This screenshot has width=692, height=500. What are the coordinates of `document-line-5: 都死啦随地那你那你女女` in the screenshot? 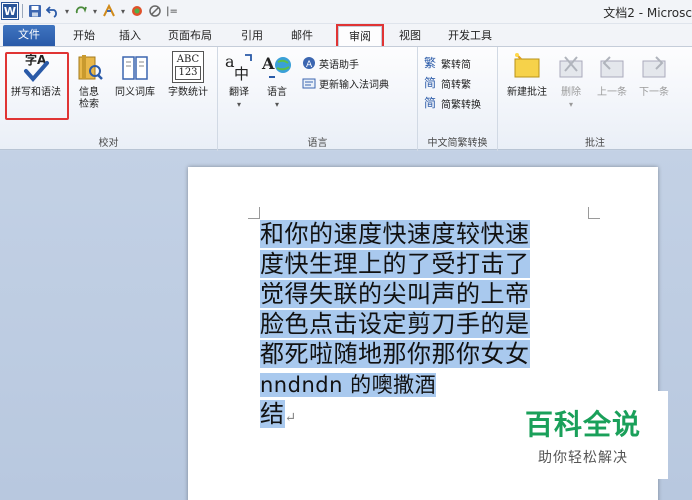 It's located at (430, 354).